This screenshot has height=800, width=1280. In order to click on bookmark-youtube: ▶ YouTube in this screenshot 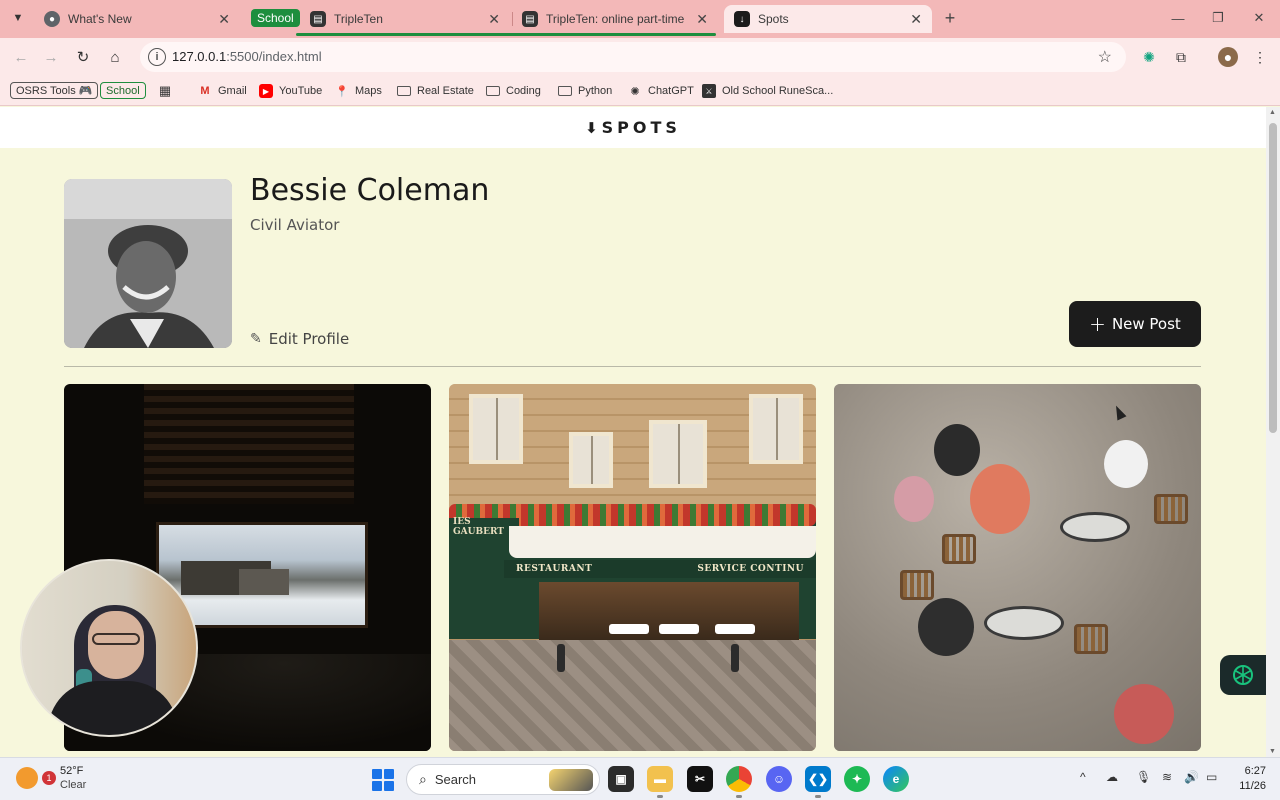, I will do `click(290, 91)`.